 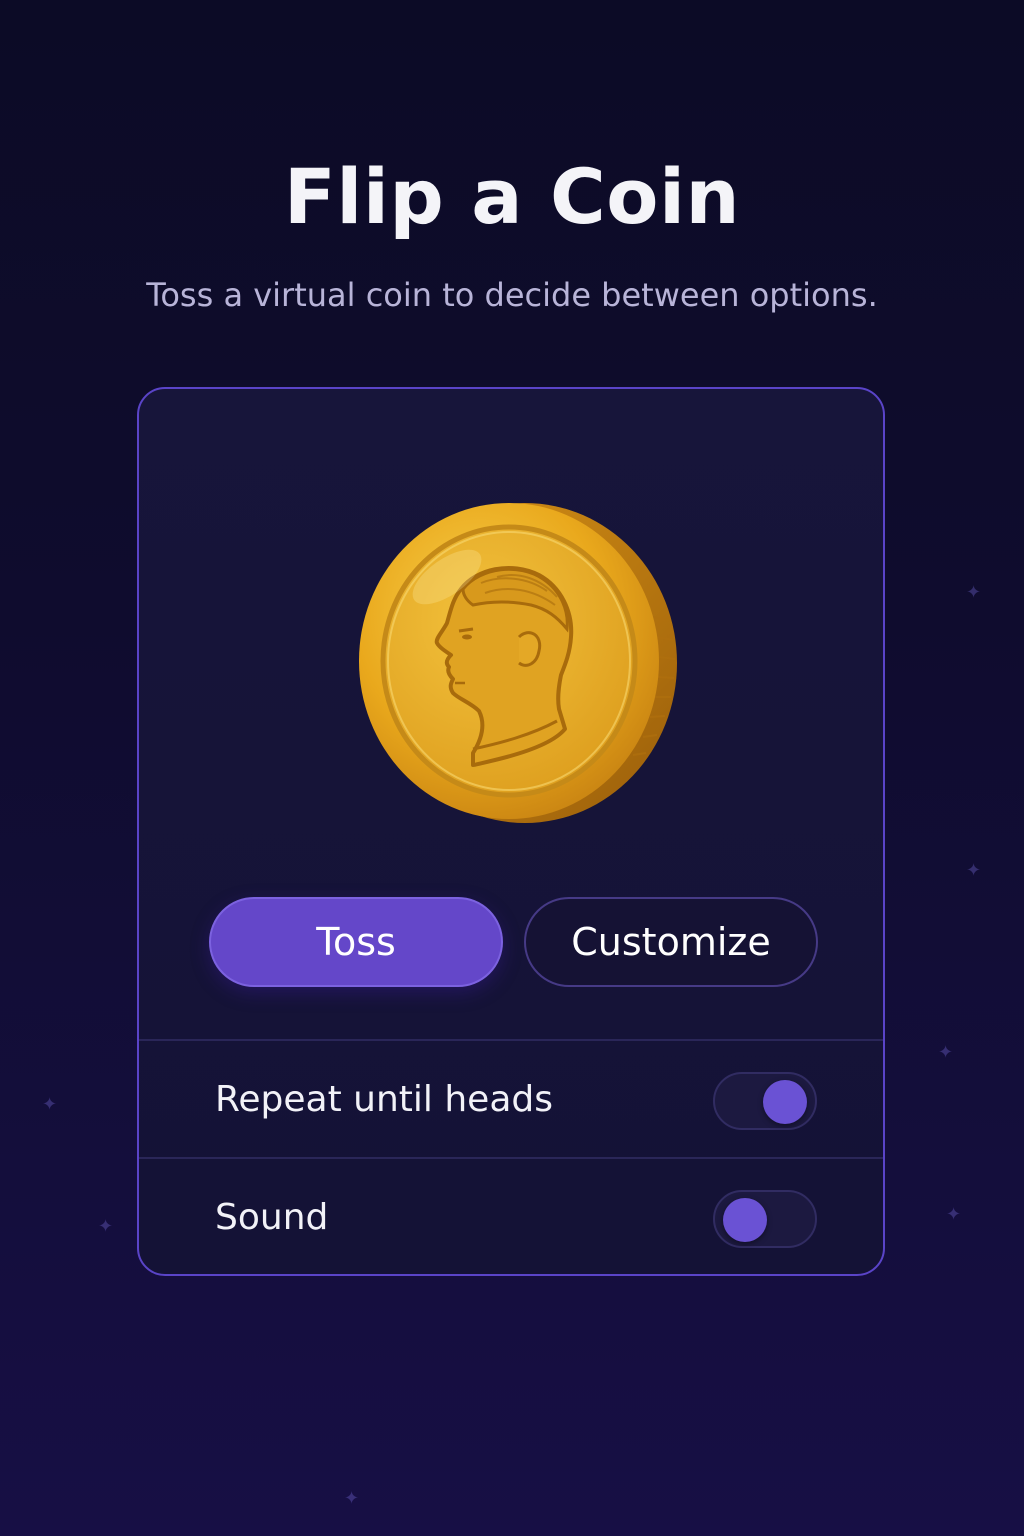 What do you see at coordinates (384, 1099) in the screenshot?
I see `setting-label: Repeat until heads` at bounding box center [384, 1099].